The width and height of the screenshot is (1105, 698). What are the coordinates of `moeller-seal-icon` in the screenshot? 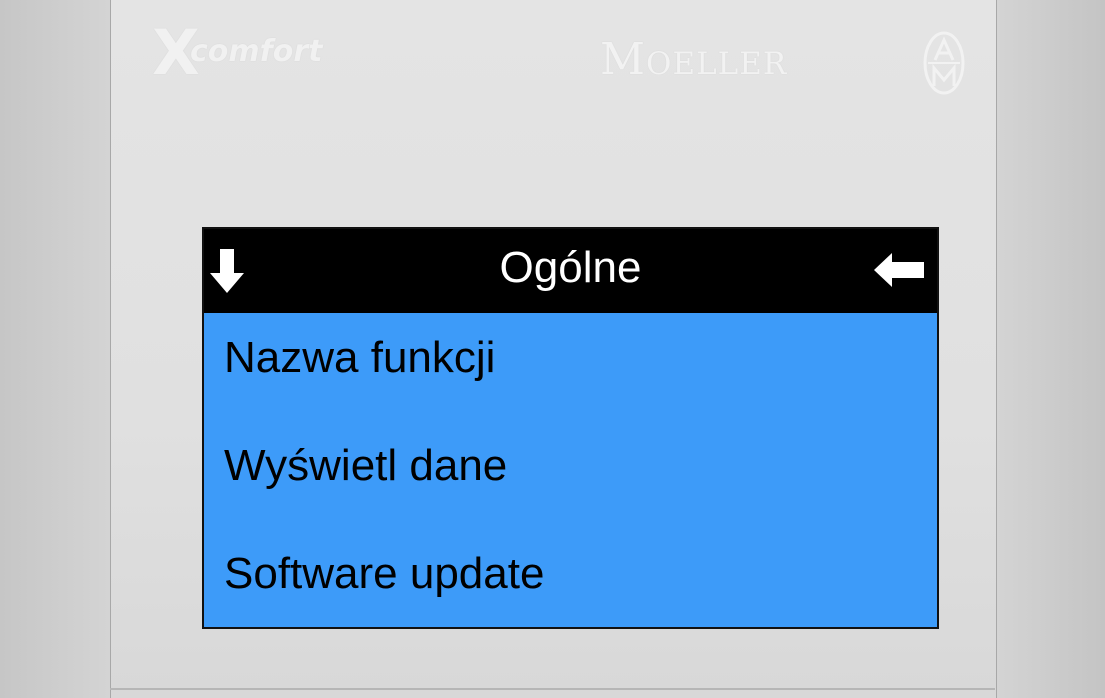 It's located at (944, 63).